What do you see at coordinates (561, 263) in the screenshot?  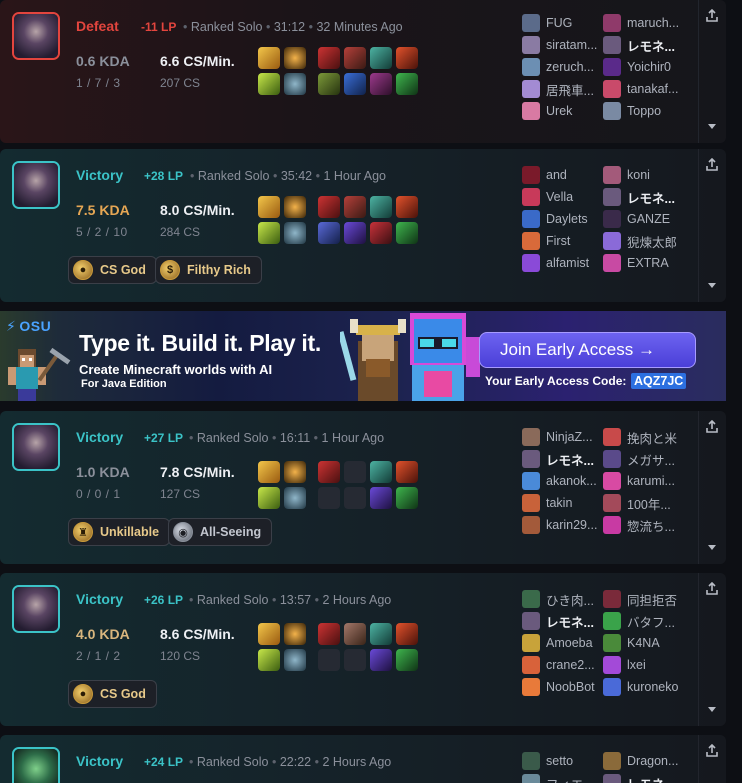 I see `player-entry: alfamist` at bounding box center [561, 263].